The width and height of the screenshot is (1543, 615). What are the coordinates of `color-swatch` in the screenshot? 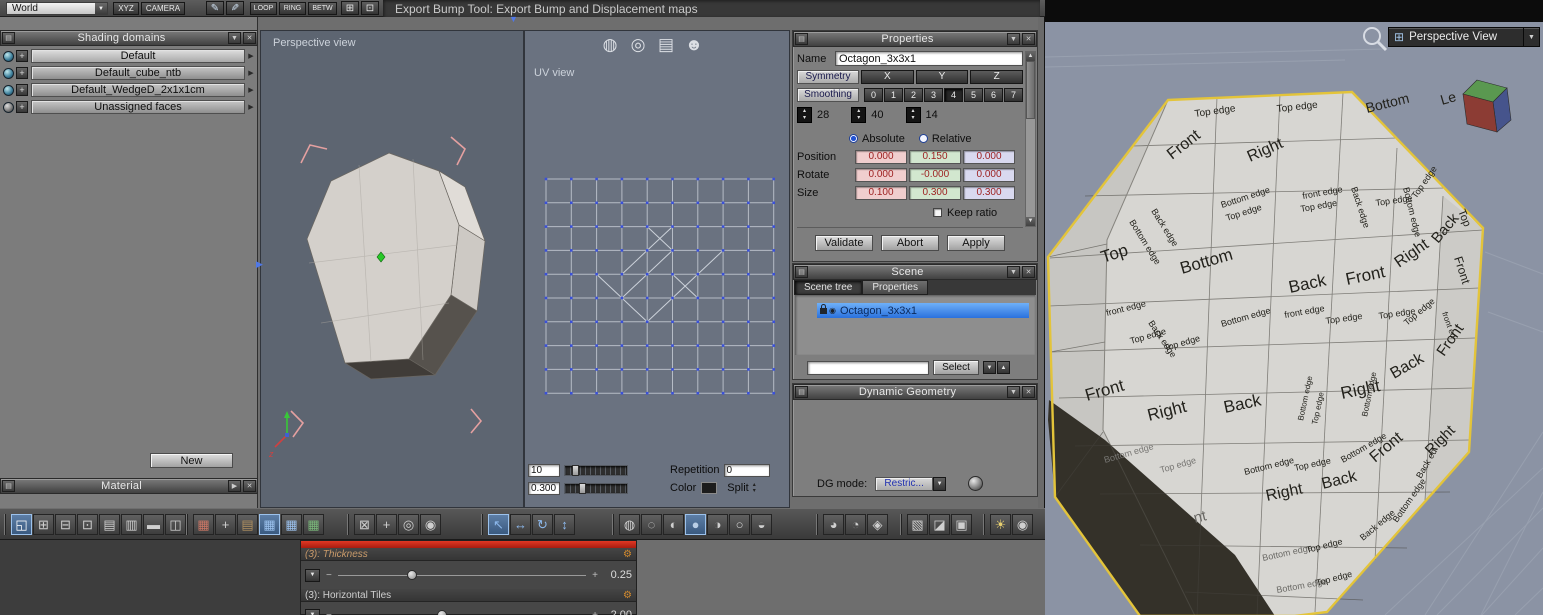 It's located at (709, 488).